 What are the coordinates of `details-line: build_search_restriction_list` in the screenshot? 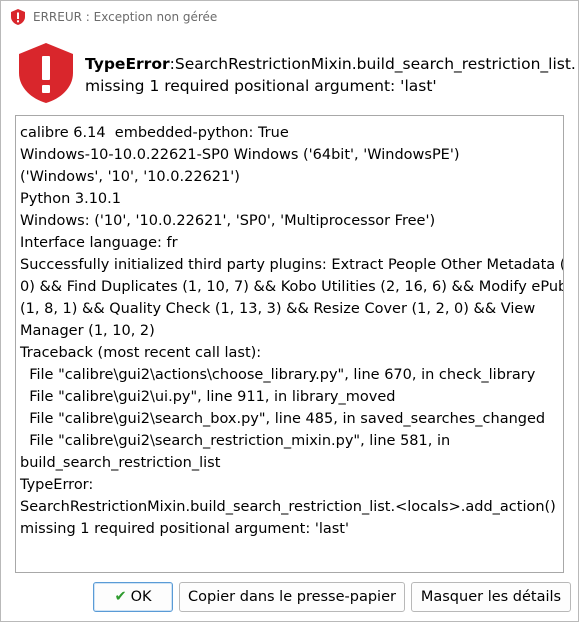 It's located at (120, 463).